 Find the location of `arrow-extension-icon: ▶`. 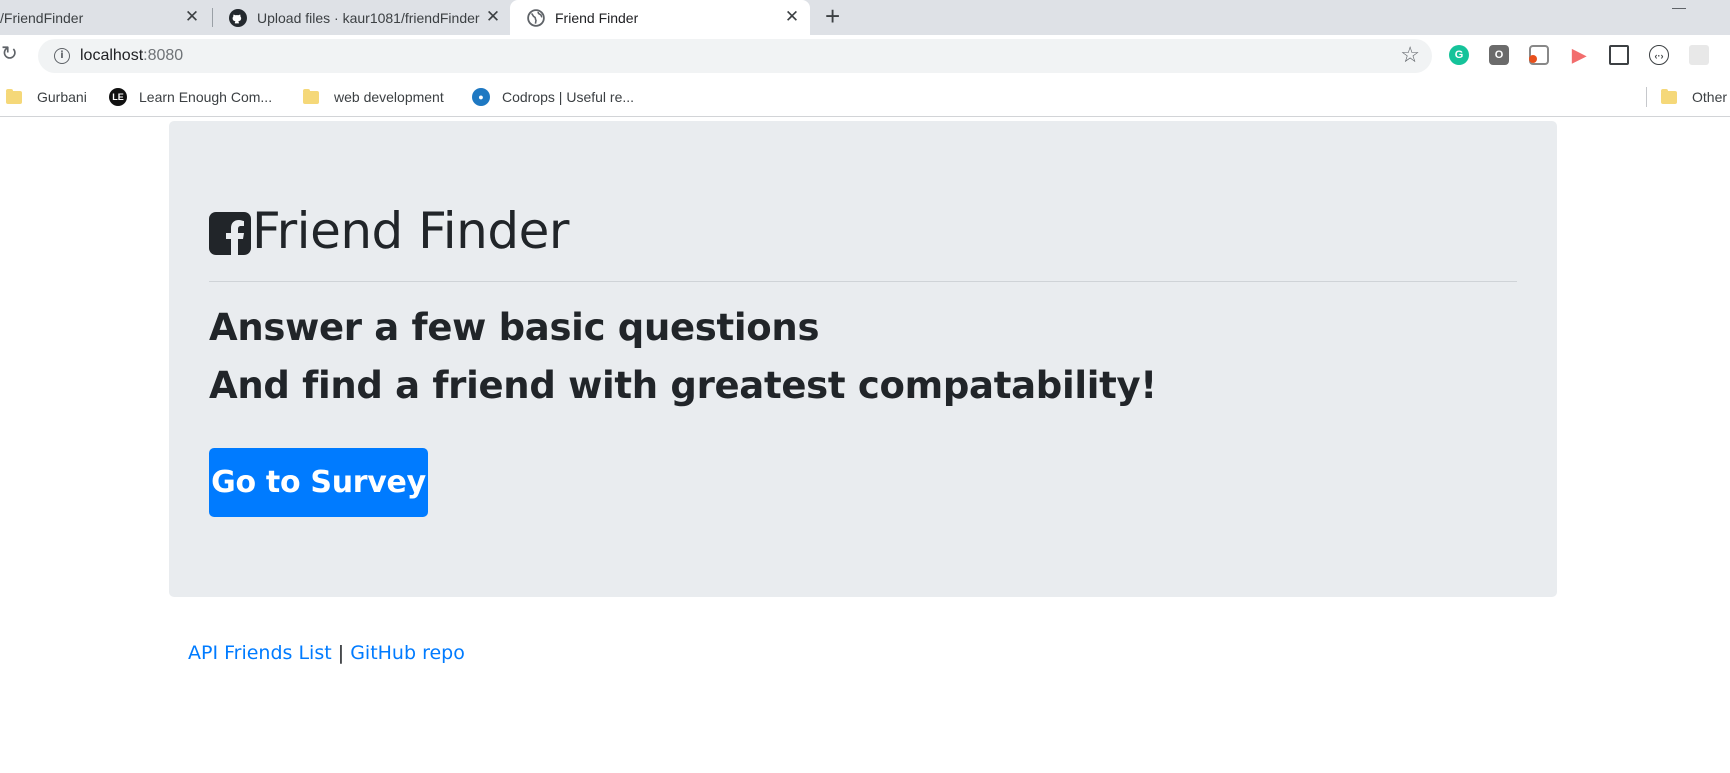

arrow-extension-icon: ▶ is located at coordinates (1579, 55).